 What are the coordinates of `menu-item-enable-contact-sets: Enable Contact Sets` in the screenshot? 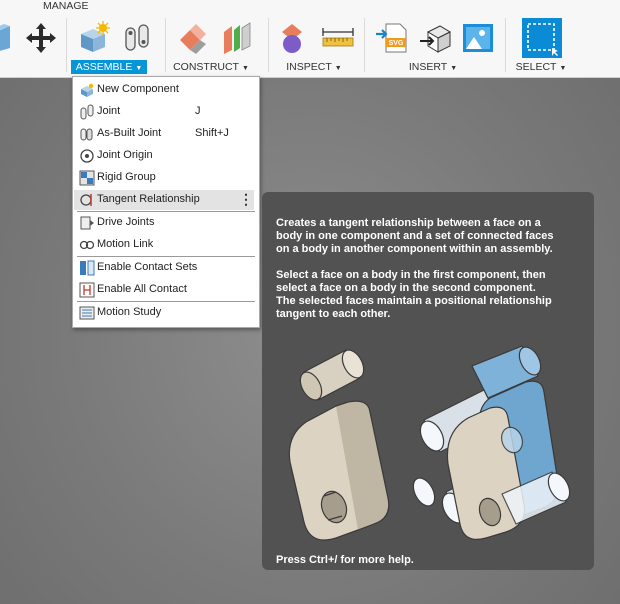 It's located at (164, 268).